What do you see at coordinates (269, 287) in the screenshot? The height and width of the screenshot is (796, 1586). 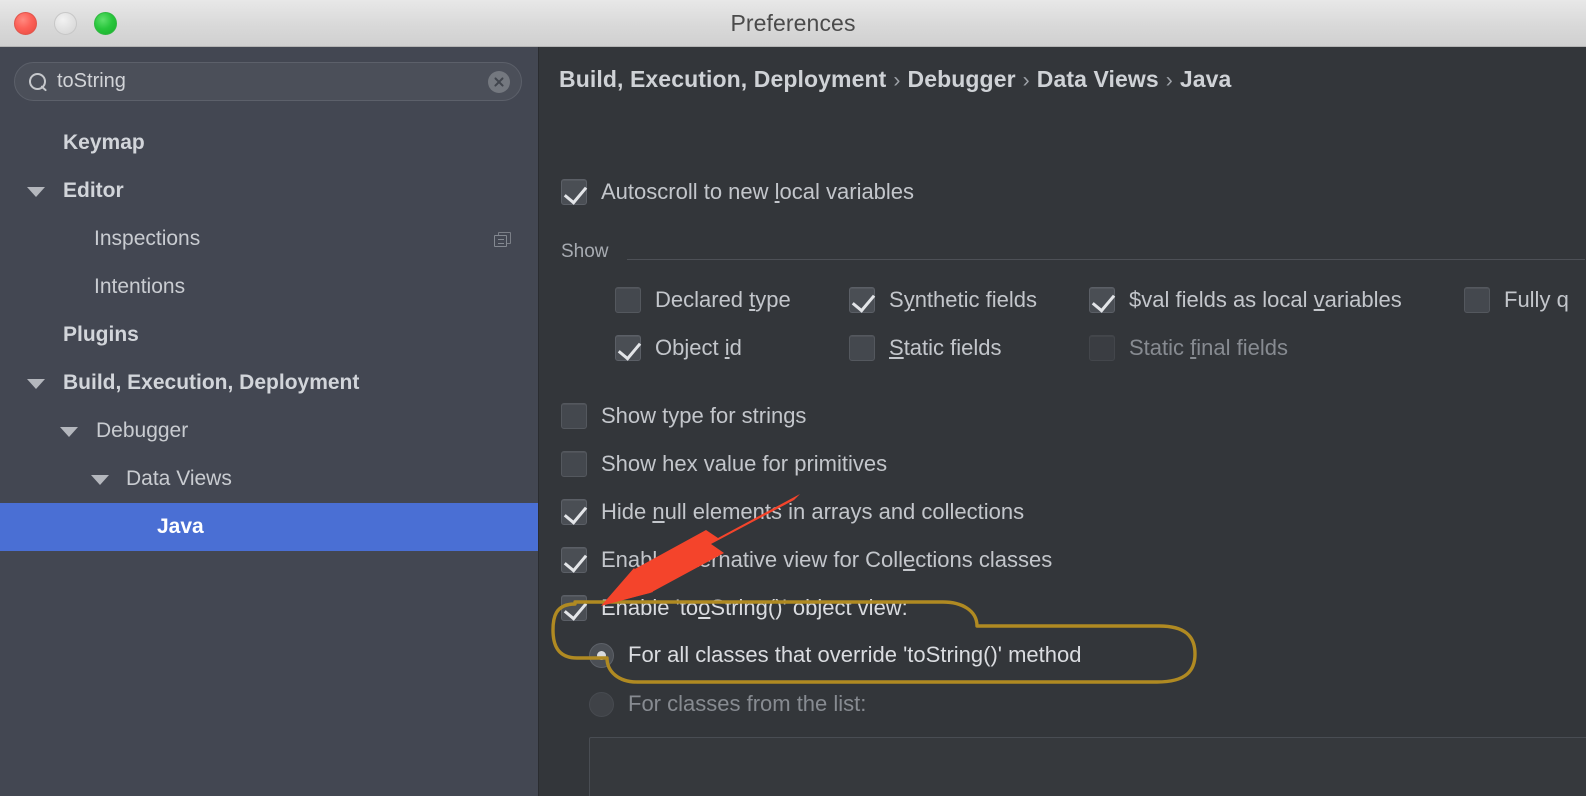 I see `sidebar-item-intentions: Intentions` at bounding box center [269, 287].